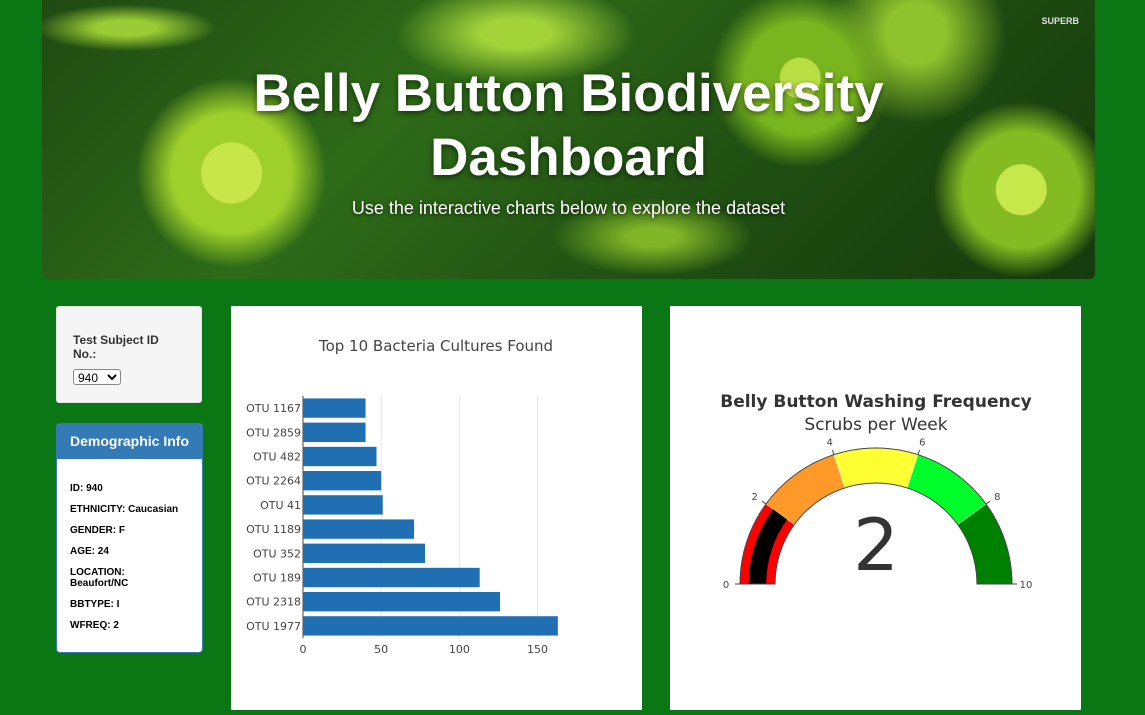 The height and width of the screenshot is (715, 1145). Describe the element at coordinates (277, 578) in the screenshot. I see `bar-y-tick-label: OTU 189` at that location.